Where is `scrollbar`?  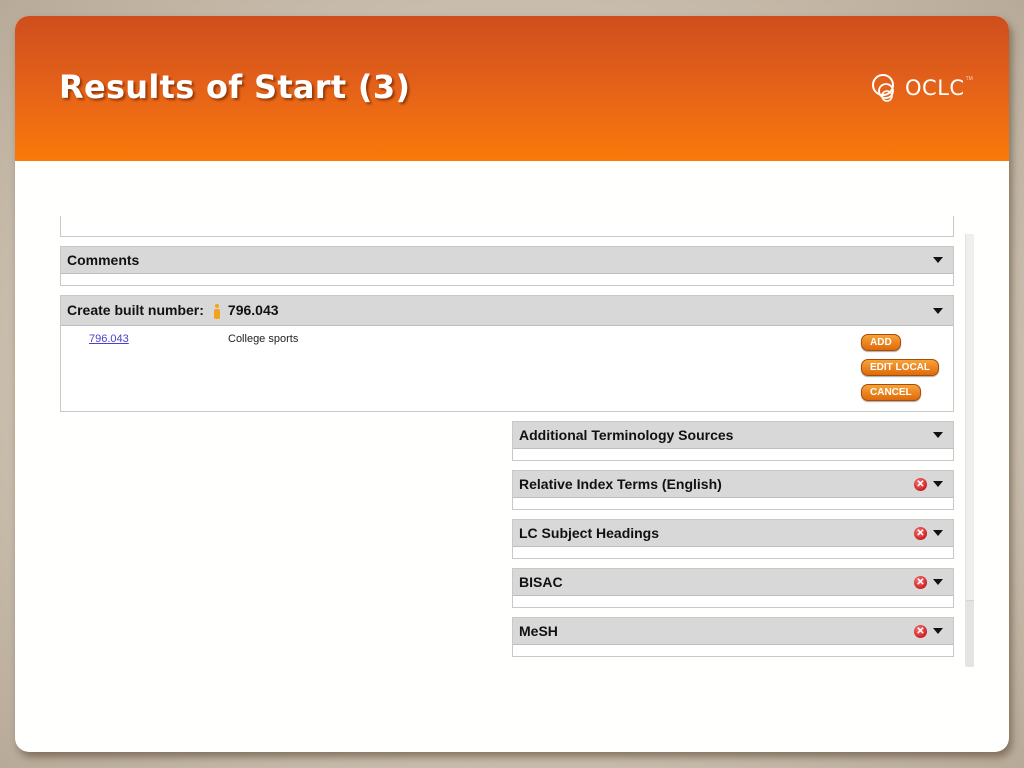
scrollbar is located at coordinates (969, 450).